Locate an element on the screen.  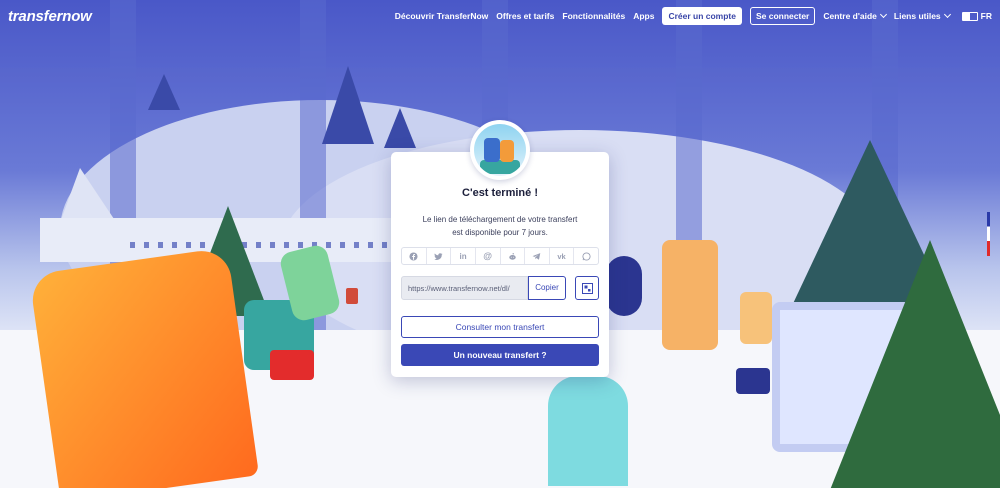
share-whatsapp-button is located at coordinates (586, 256).